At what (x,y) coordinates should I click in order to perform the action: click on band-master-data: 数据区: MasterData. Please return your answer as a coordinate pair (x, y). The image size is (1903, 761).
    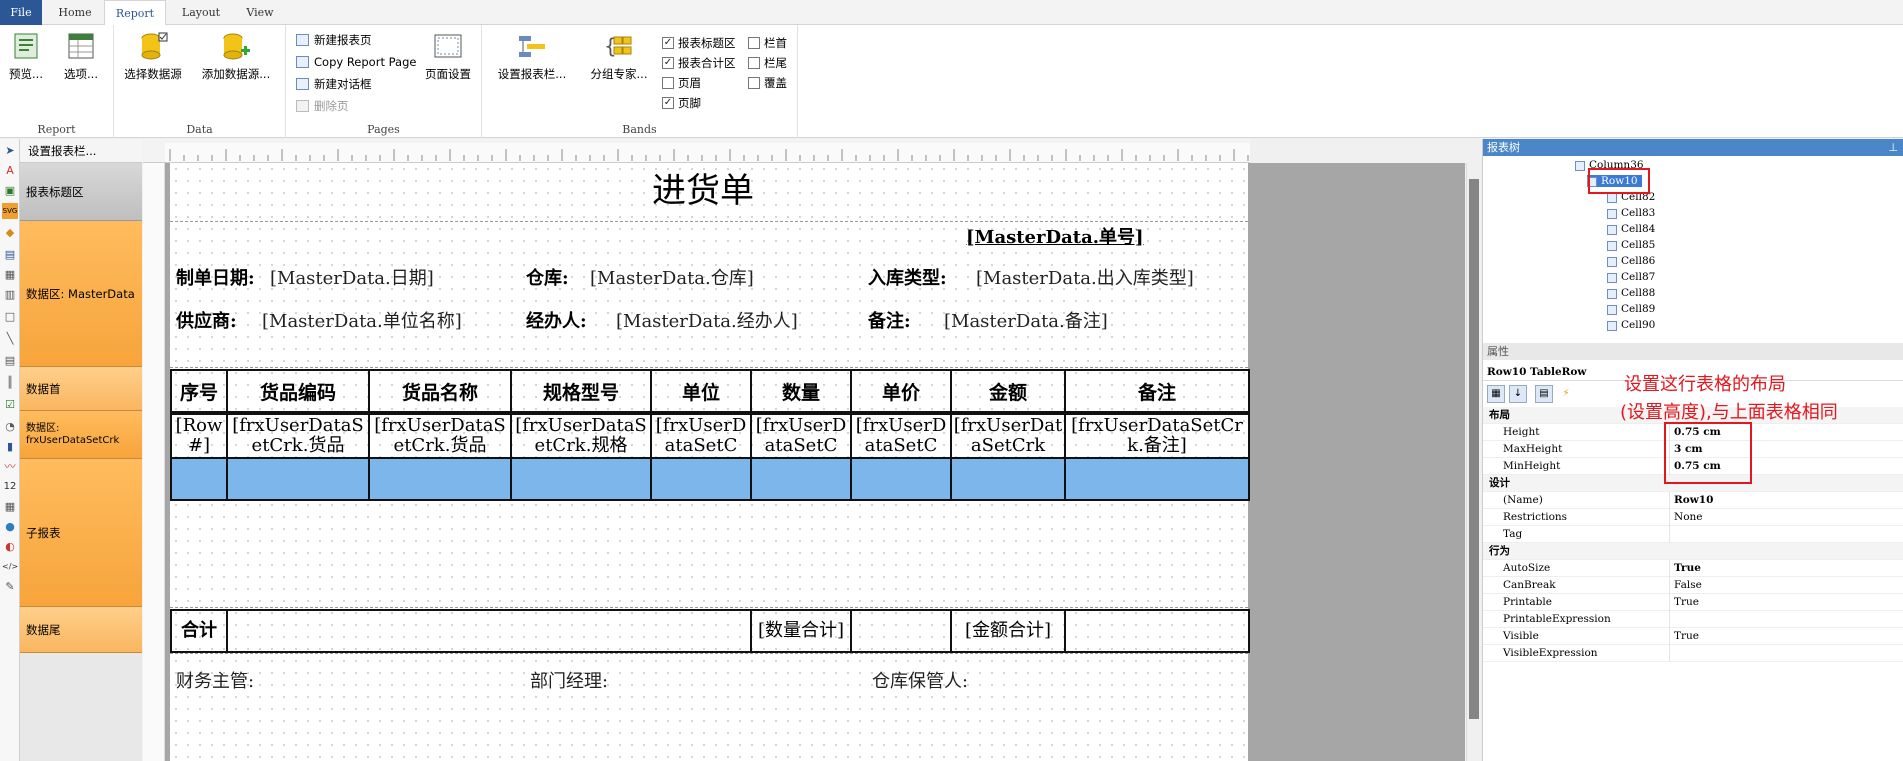
    Looking at the image, I should click on (81, 294).